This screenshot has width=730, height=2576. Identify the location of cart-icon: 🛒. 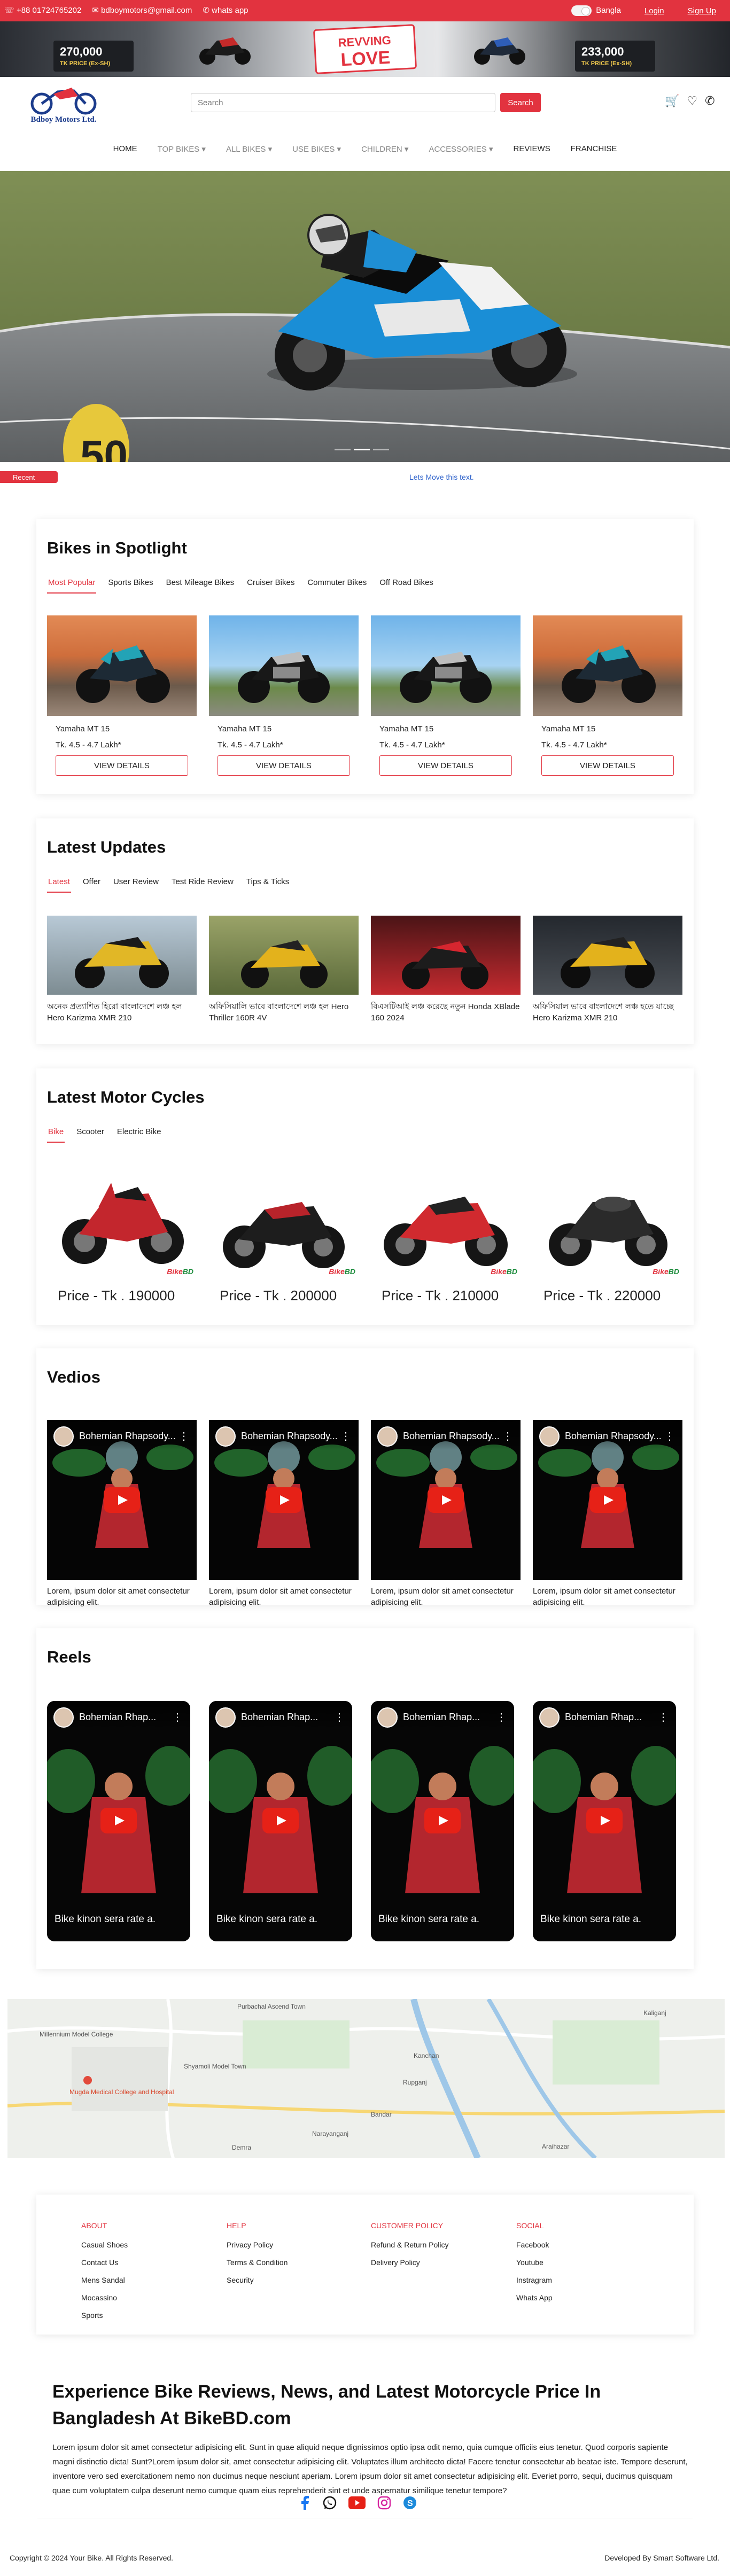
(672, 101).